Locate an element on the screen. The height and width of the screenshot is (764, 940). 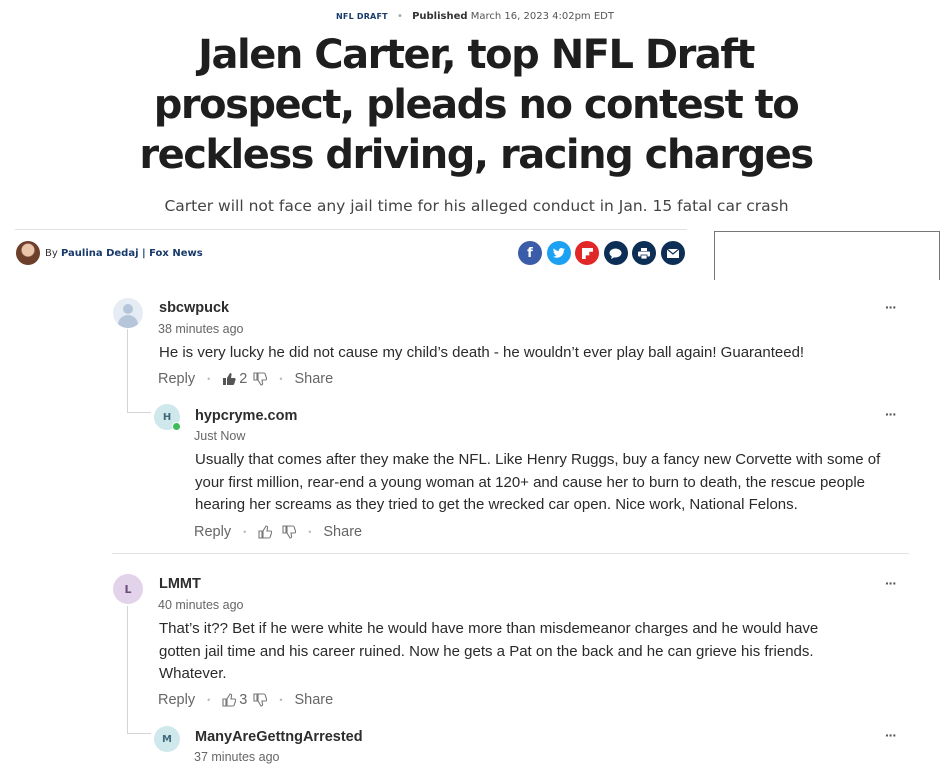
comment-actions: Reply • 2 • Share is located at coordinates (245, 379).